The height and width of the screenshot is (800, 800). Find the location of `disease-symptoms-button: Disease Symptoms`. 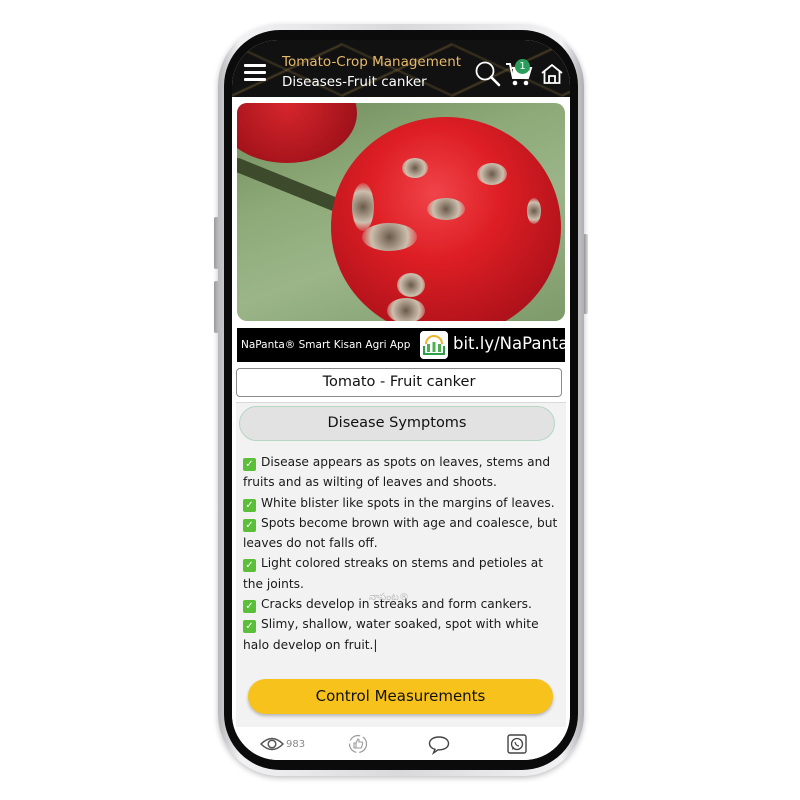

disease-symptoms-button: Disease Symptoms is located at coordinates (397, 423).